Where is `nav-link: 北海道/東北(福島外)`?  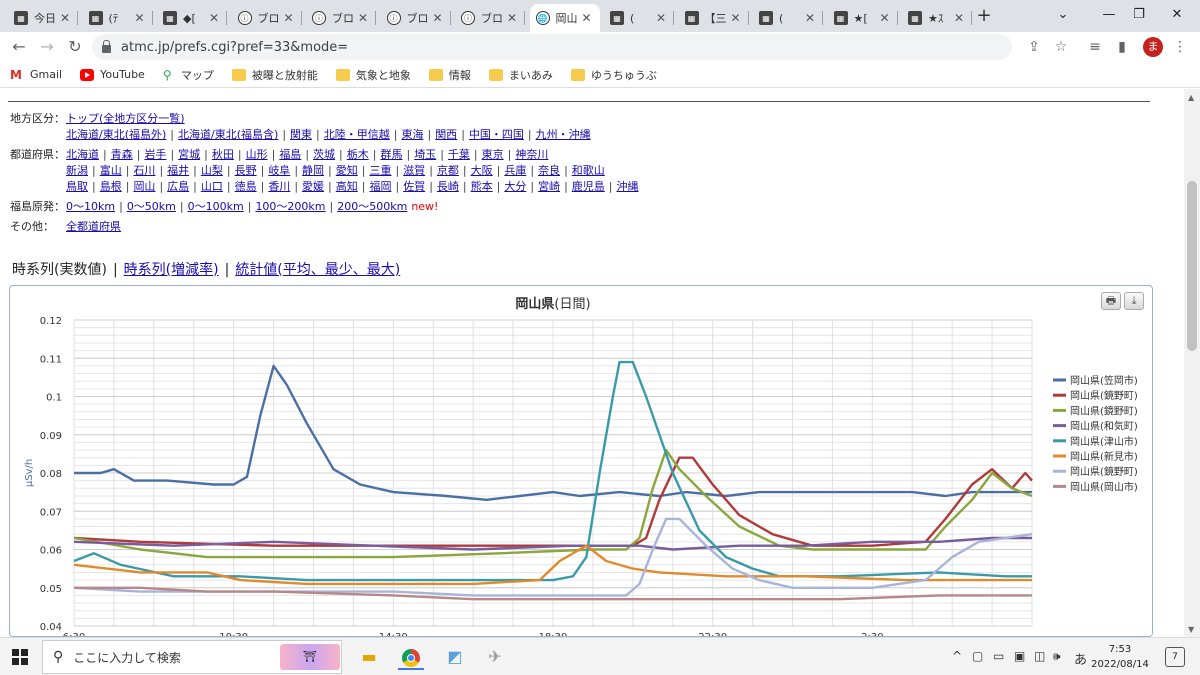 nav-link: 北海道/東北(福島外) is located at coordinates (116, 134).